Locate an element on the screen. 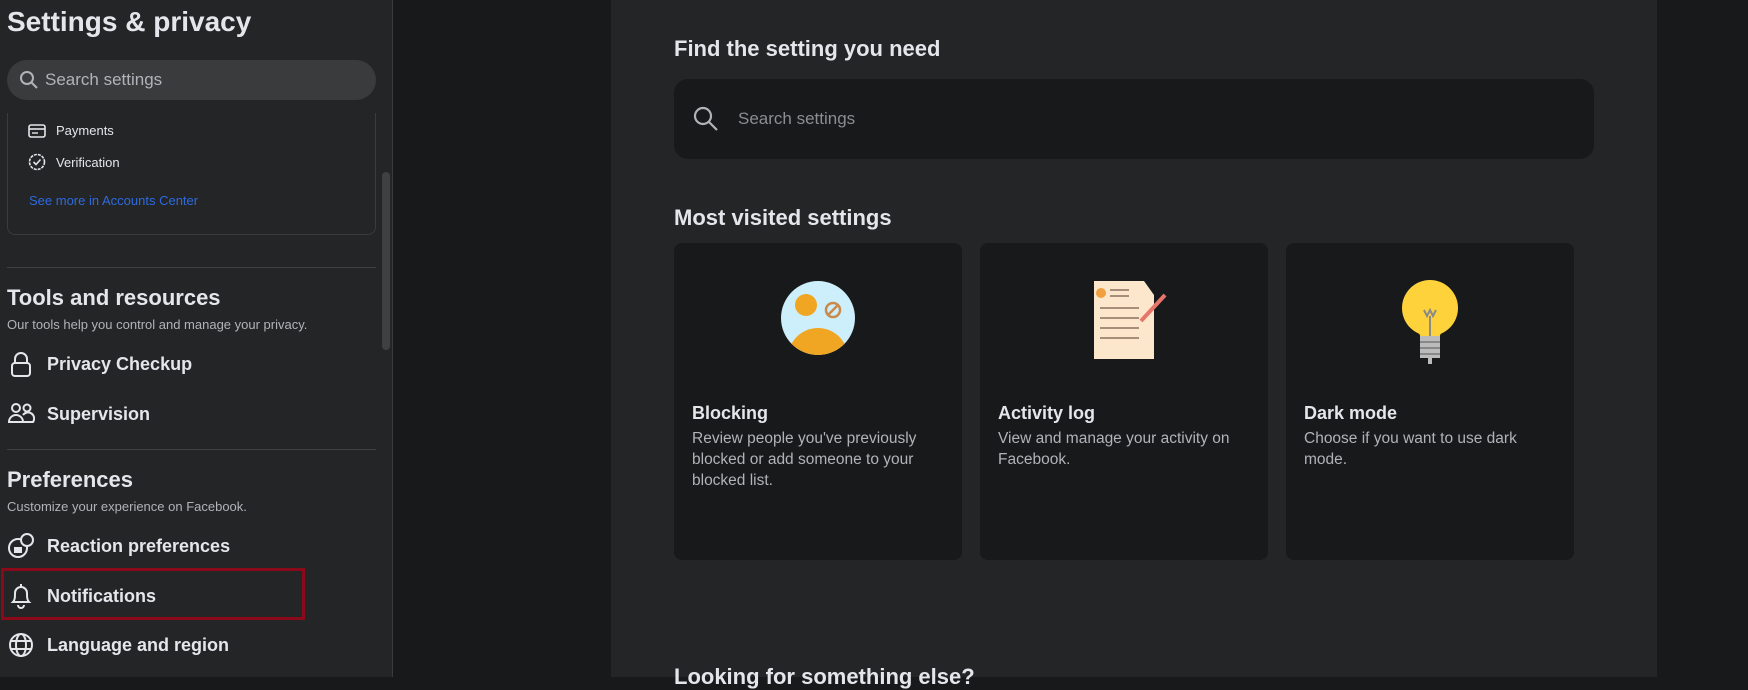 The height and width of the screenshot is (690, 1748). card-title: Activity log is located at coordinates (1047, 413).